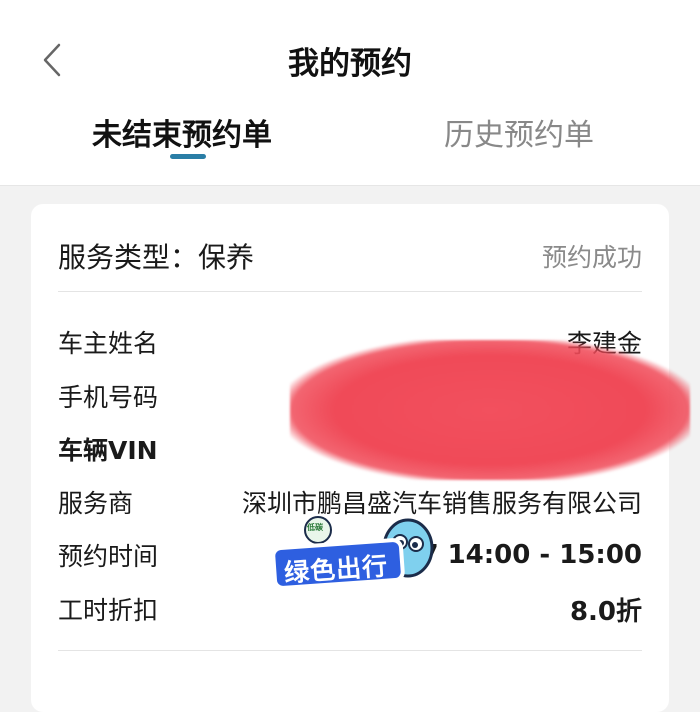 This screenshot has height=712, width=700. I want to click on appointment-time-value: 7 14:00 - 15:00, so click(531, 555).